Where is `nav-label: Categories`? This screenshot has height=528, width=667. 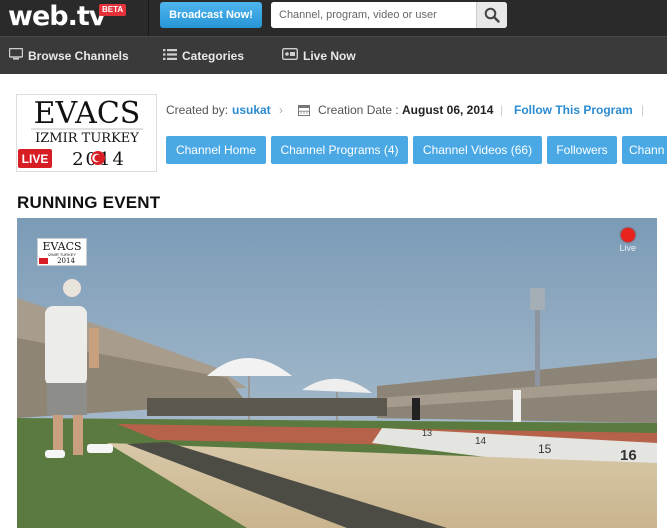 nav-label: Categories is located at coordinates (213, 56).